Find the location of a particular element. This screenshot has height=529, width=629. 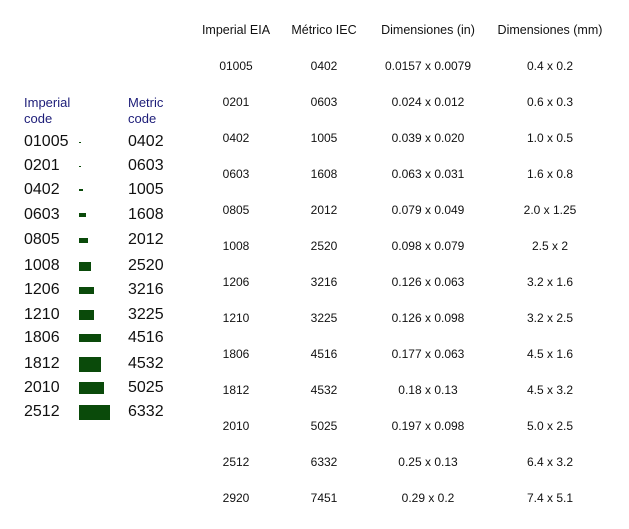

legend-imperial-code: 2512 is located at coordinates (42, 411).